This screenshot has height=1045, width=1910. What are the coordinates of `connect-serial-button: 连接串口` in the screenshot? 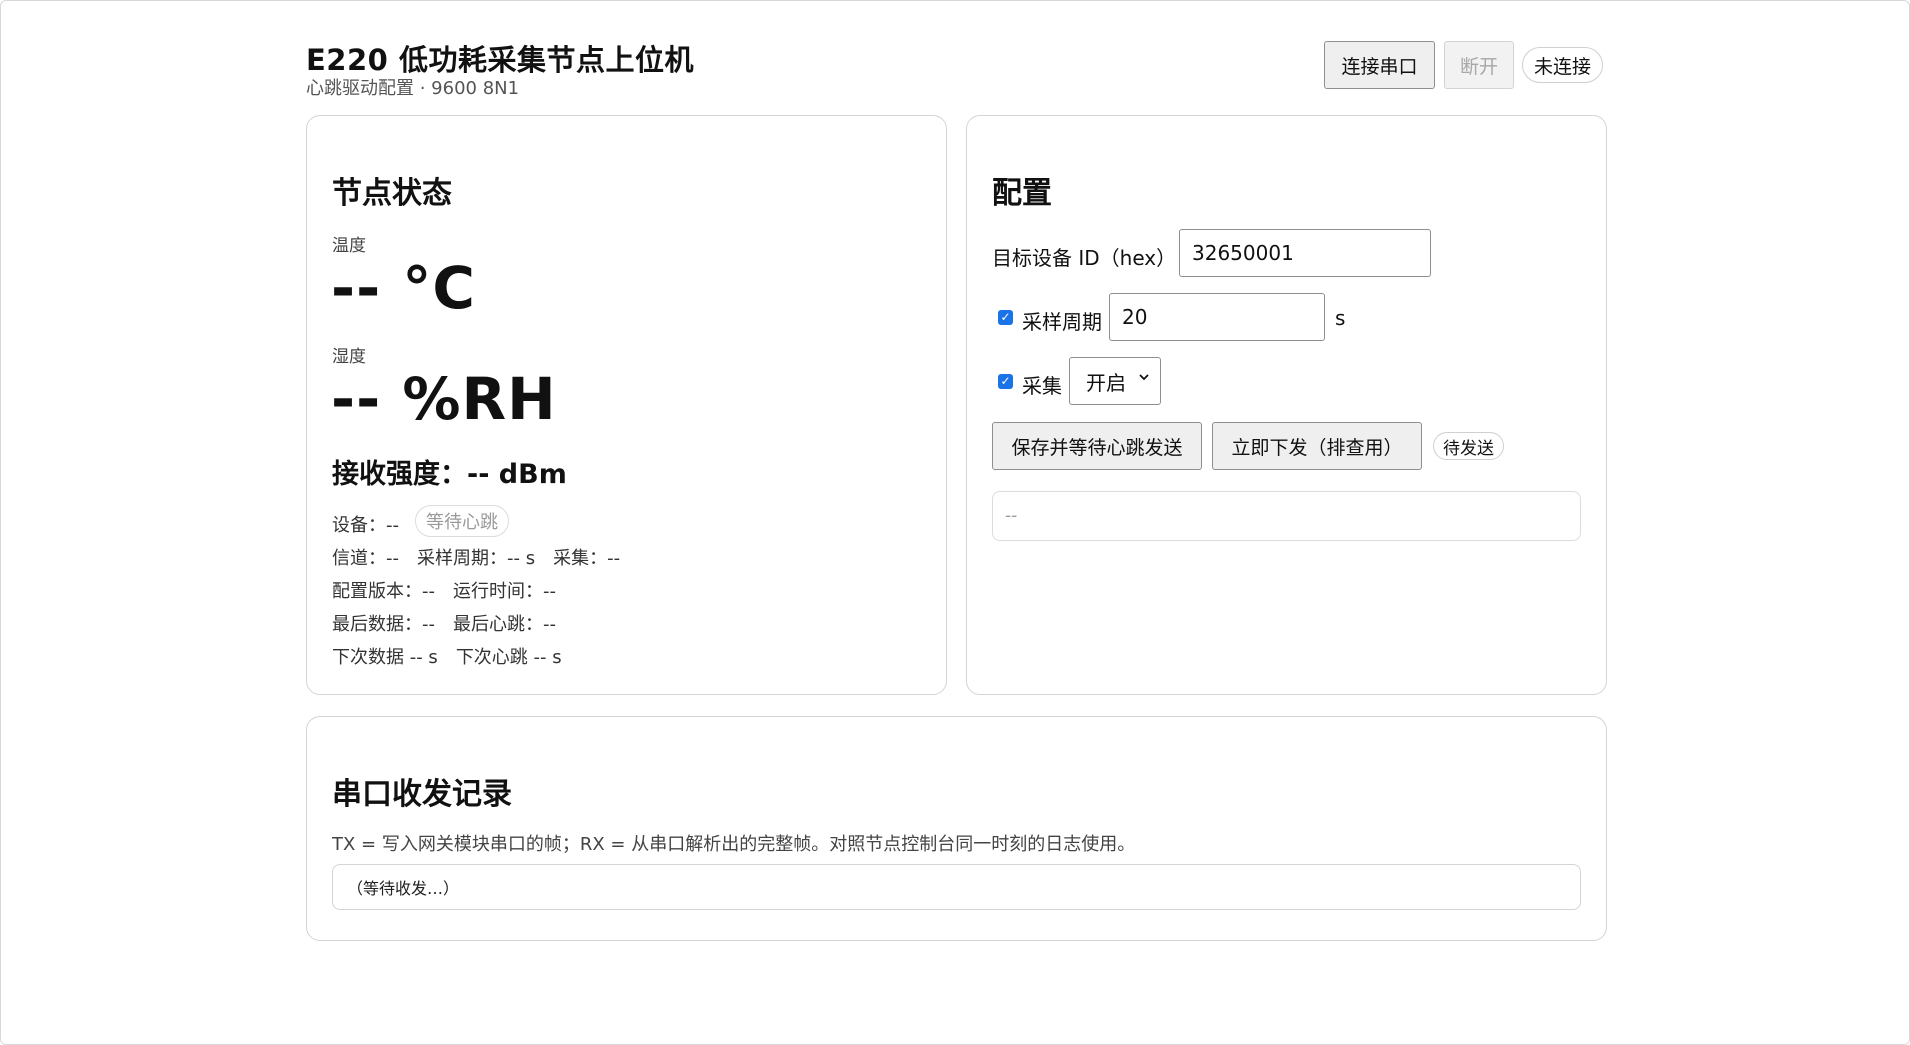 It's located at (1379, 65).